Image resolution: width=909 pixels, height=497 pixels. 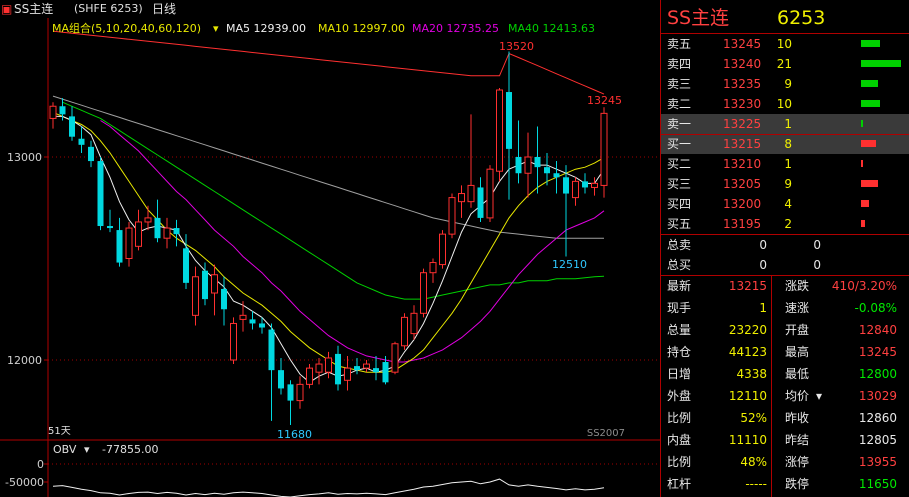 I want to click on quote-value: 12860, so click(x=877, y=418).